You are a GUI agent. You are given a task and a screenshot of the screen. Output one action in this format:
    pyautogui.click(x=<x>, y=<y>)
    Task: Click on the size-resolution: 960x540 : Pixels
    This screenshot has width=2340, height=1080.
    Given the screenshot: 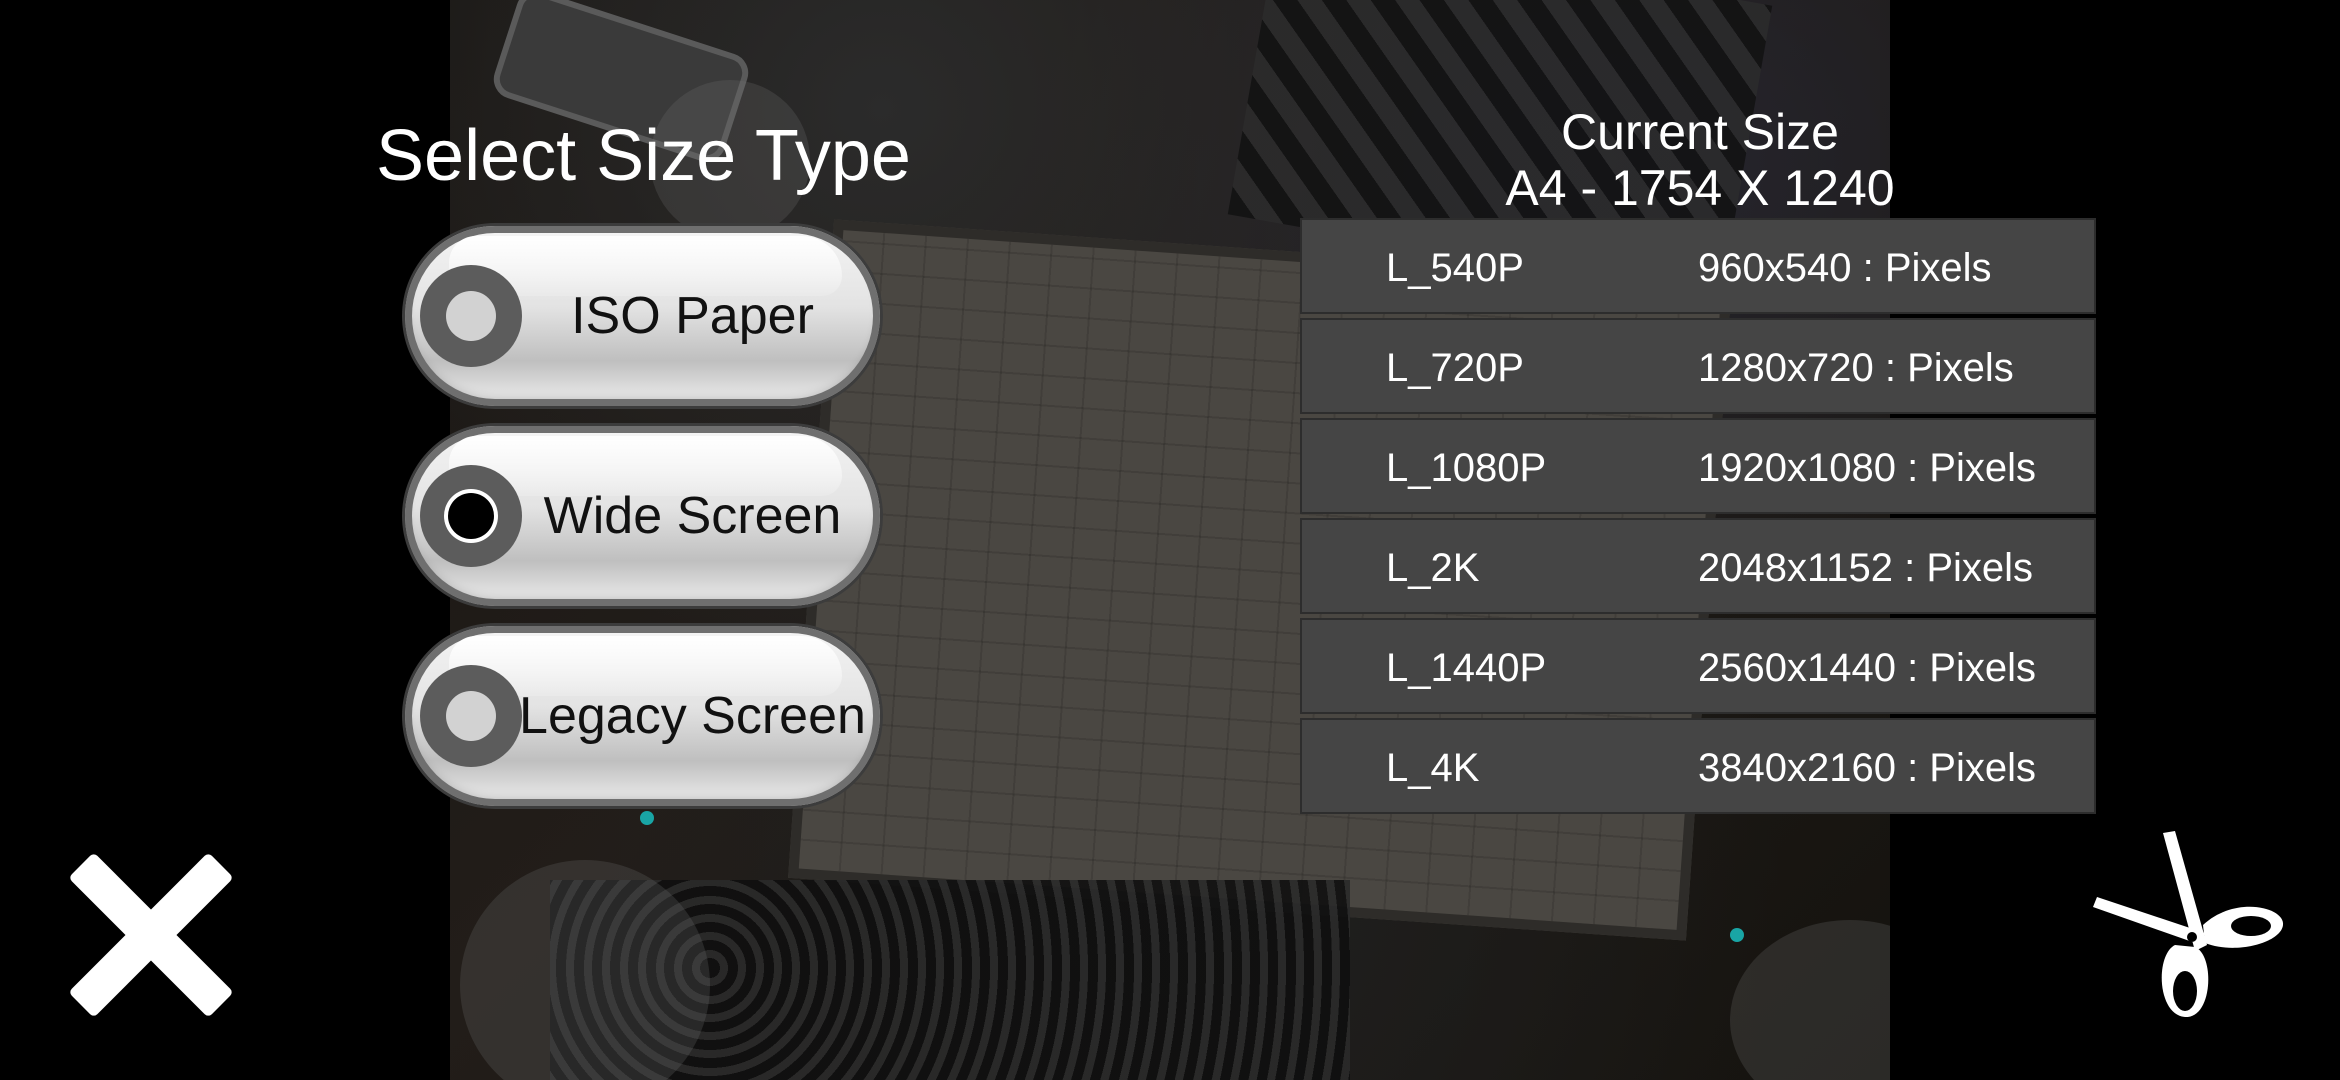 What is the action you would take?
    pyautogui.click(x=1845, y=268)
    